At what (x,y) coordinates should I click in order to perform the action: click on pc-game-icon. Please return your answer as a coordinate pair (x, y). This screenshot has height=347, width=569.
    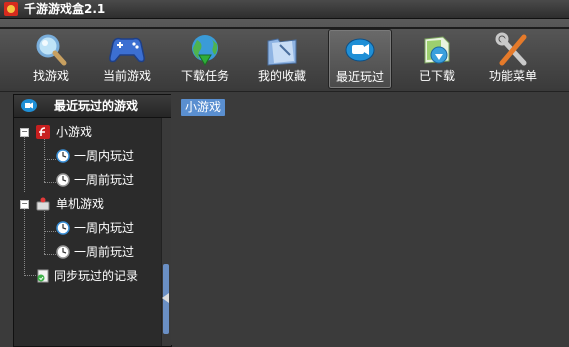
    Looking at the image, I should click on (43, 204).